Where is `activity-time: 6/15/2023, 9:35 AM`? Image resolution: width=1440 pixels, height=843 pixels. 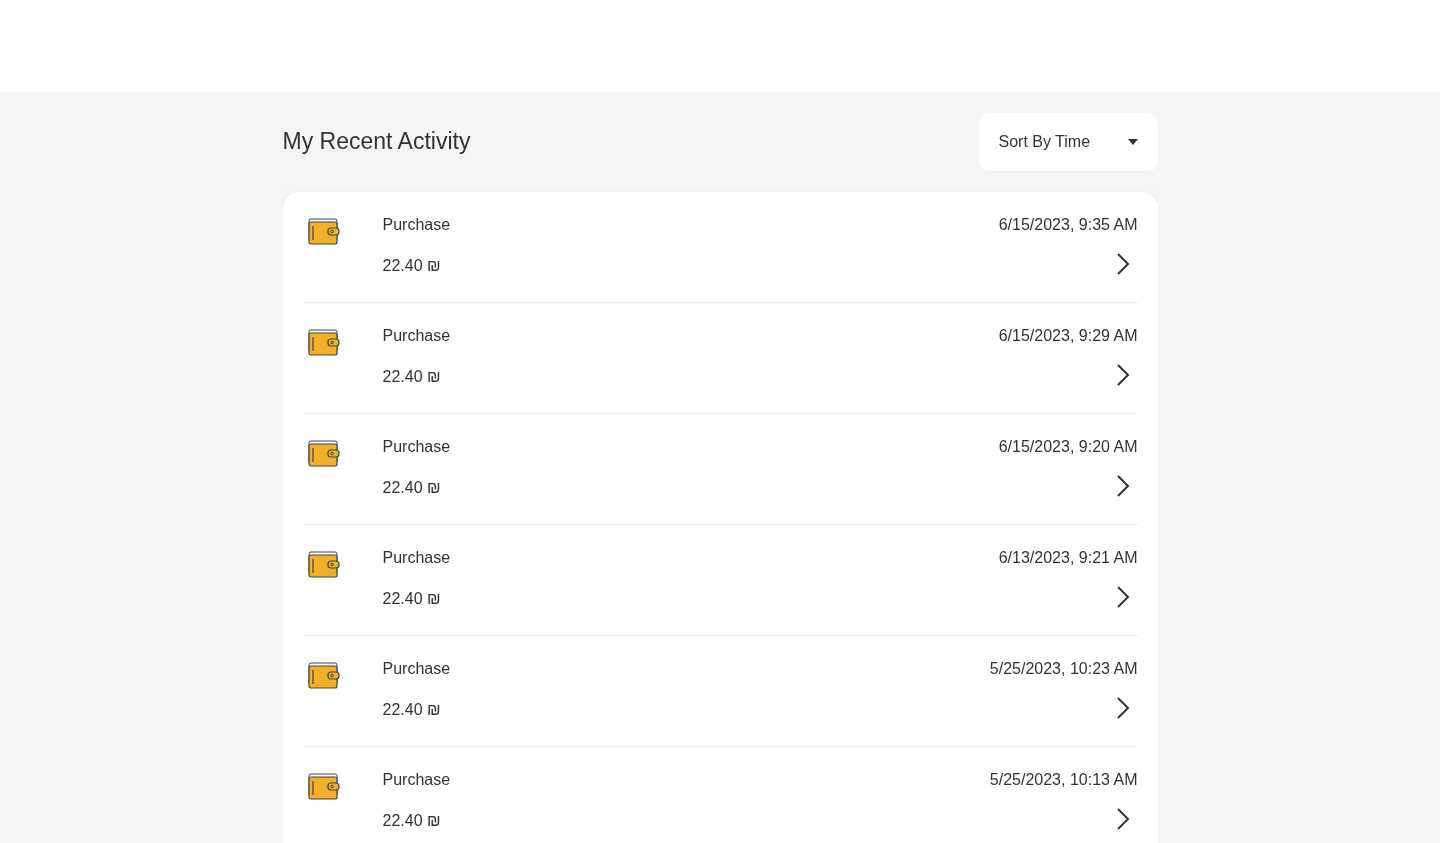
activity-time: 6/15/2023, 9:35 AM is located at coordinates (1068, 225).